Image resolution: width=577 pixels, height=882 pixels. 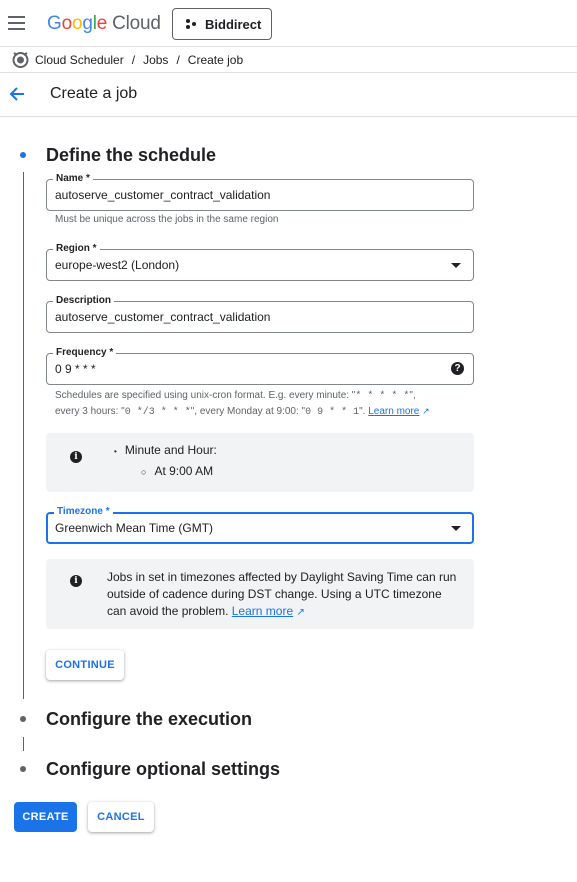 I want to click on frequency-label: Frequency *, so click(x=85, y=353).